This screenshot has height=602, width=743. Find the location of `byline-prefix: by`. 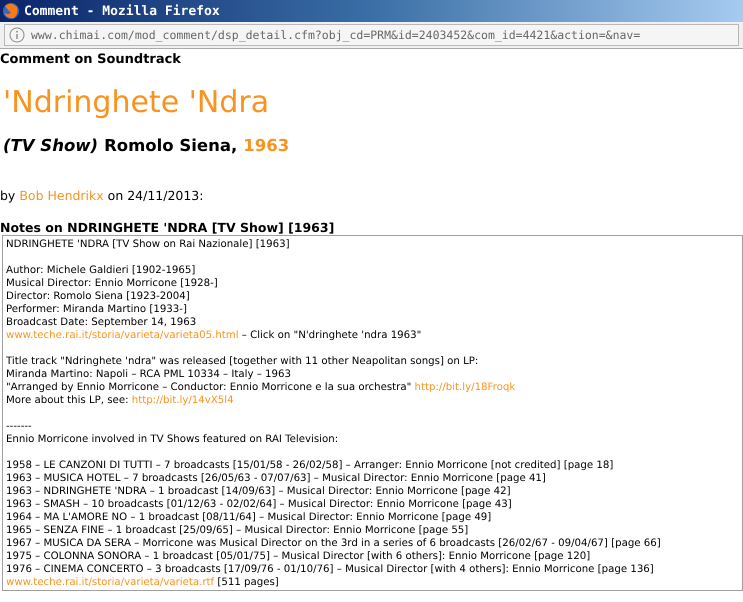

byline-prefix: by is located at coordinates (8, 195).